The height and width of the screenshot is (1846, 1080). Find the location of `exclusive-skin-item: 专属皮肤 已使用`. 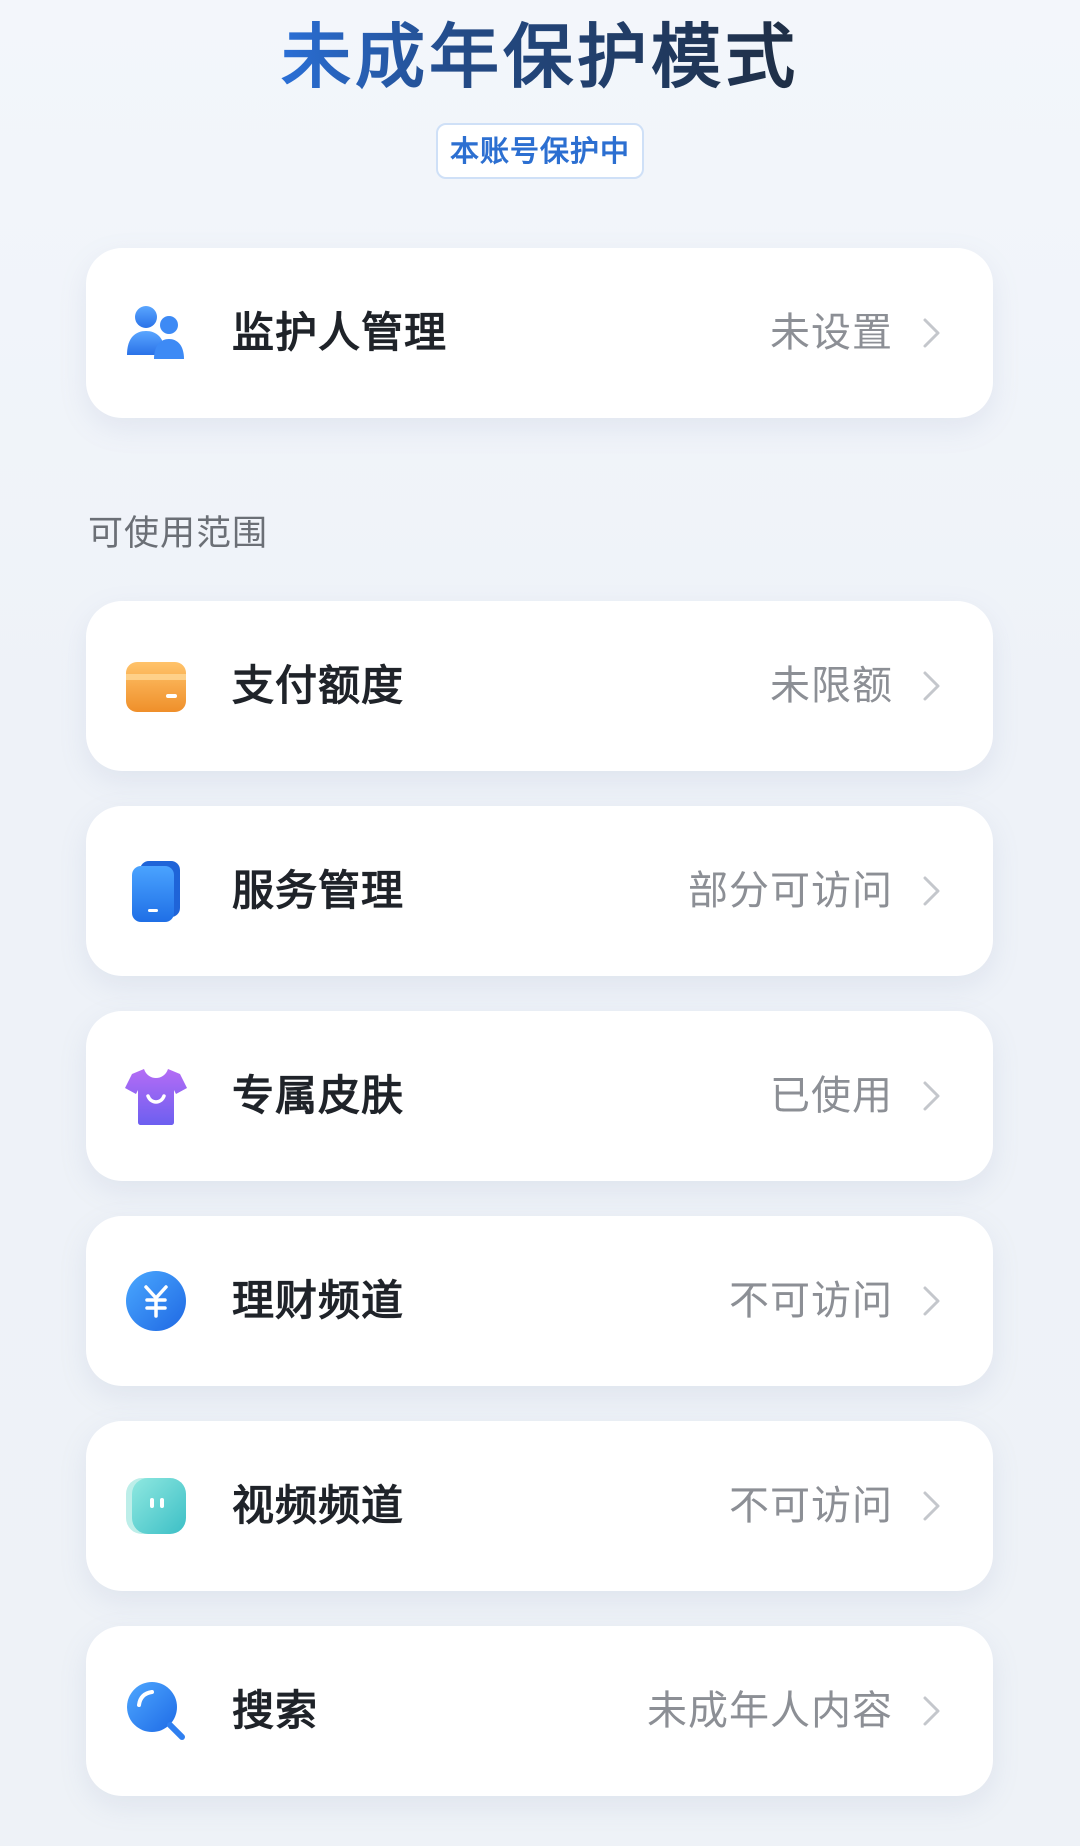

exclusive-skin-item: 专属皮肤 已使用 is located at coordinates (539, 1096).